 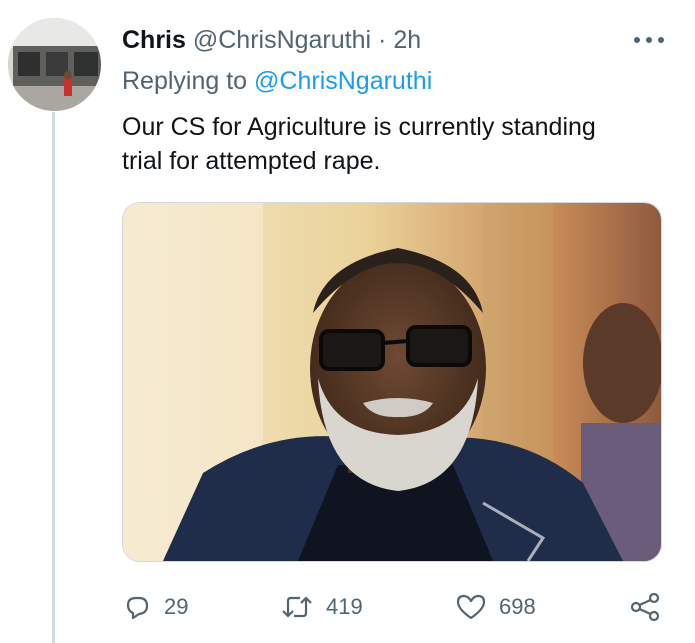 I want to click on replying-to: Replying to @ChrisNgaruthi, so click(x=277, y=81).